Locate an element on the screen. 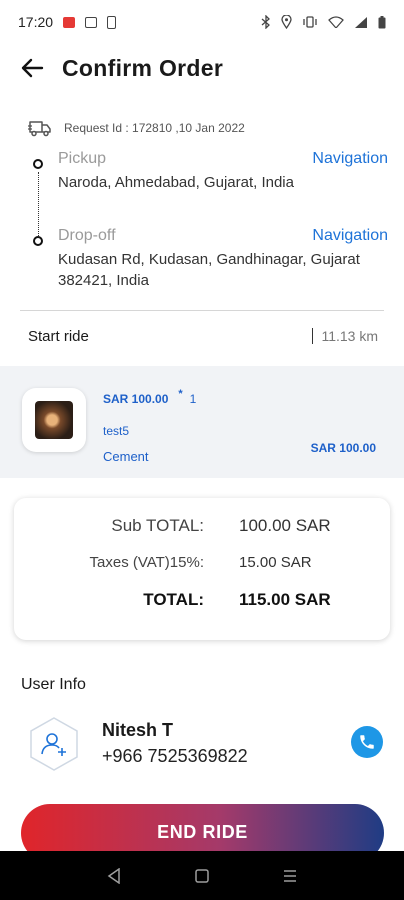 This screenshot has height=900, width=404. phone-status-icon is located at coordinates (112, 22).